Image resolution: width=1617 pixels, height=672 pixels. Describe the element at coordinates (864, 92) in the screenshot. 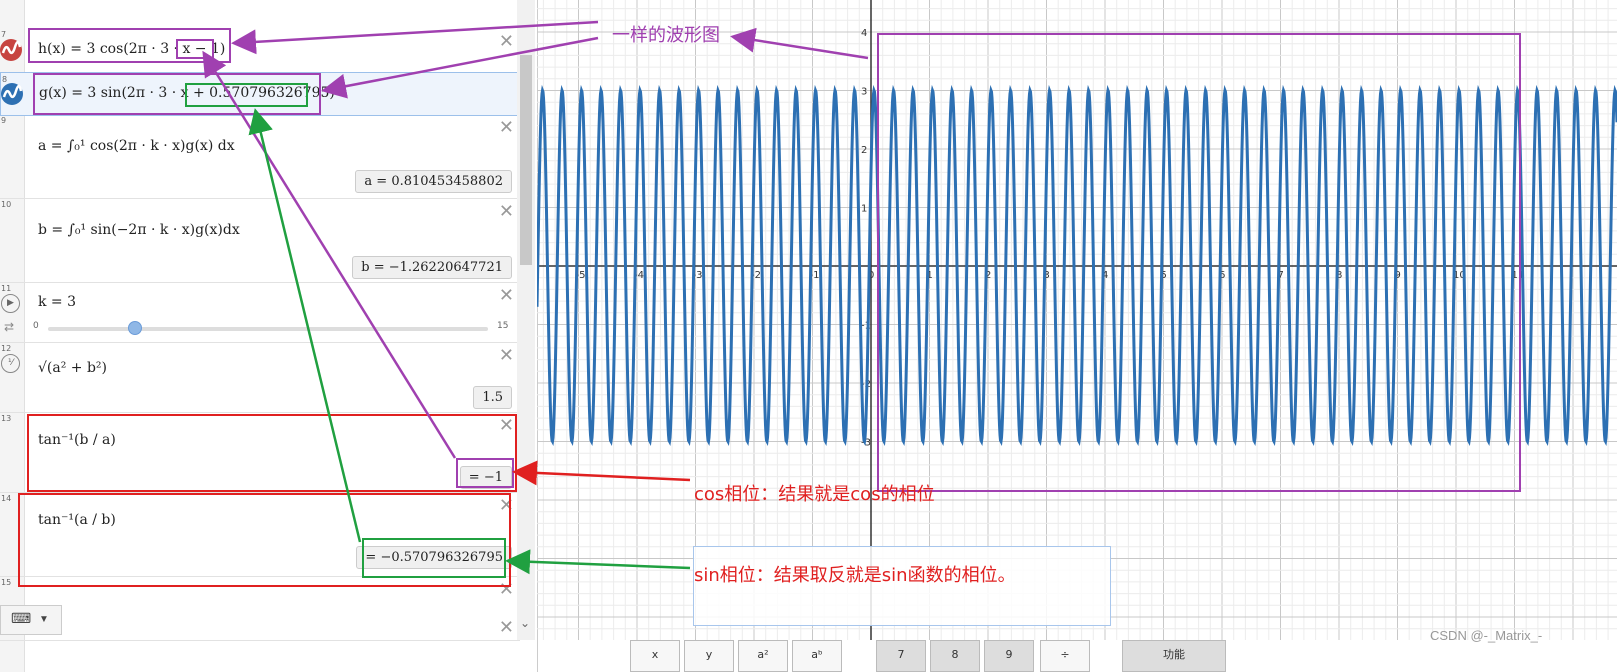

I see `y-tick-label: 3` at that location.